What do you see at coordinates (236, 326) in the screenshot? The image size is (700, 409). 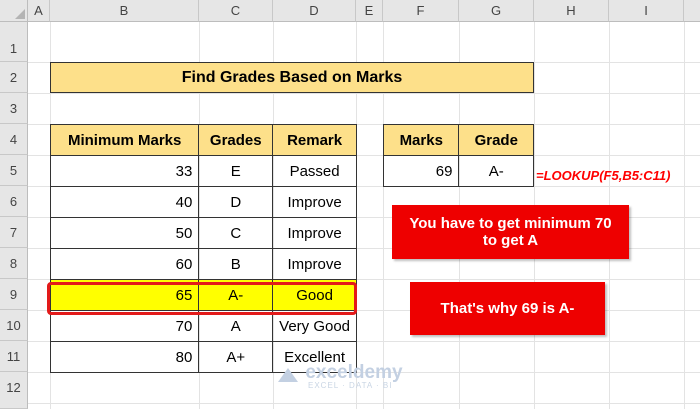 I see `cell-grade: A` at bounding box center [236, 326].